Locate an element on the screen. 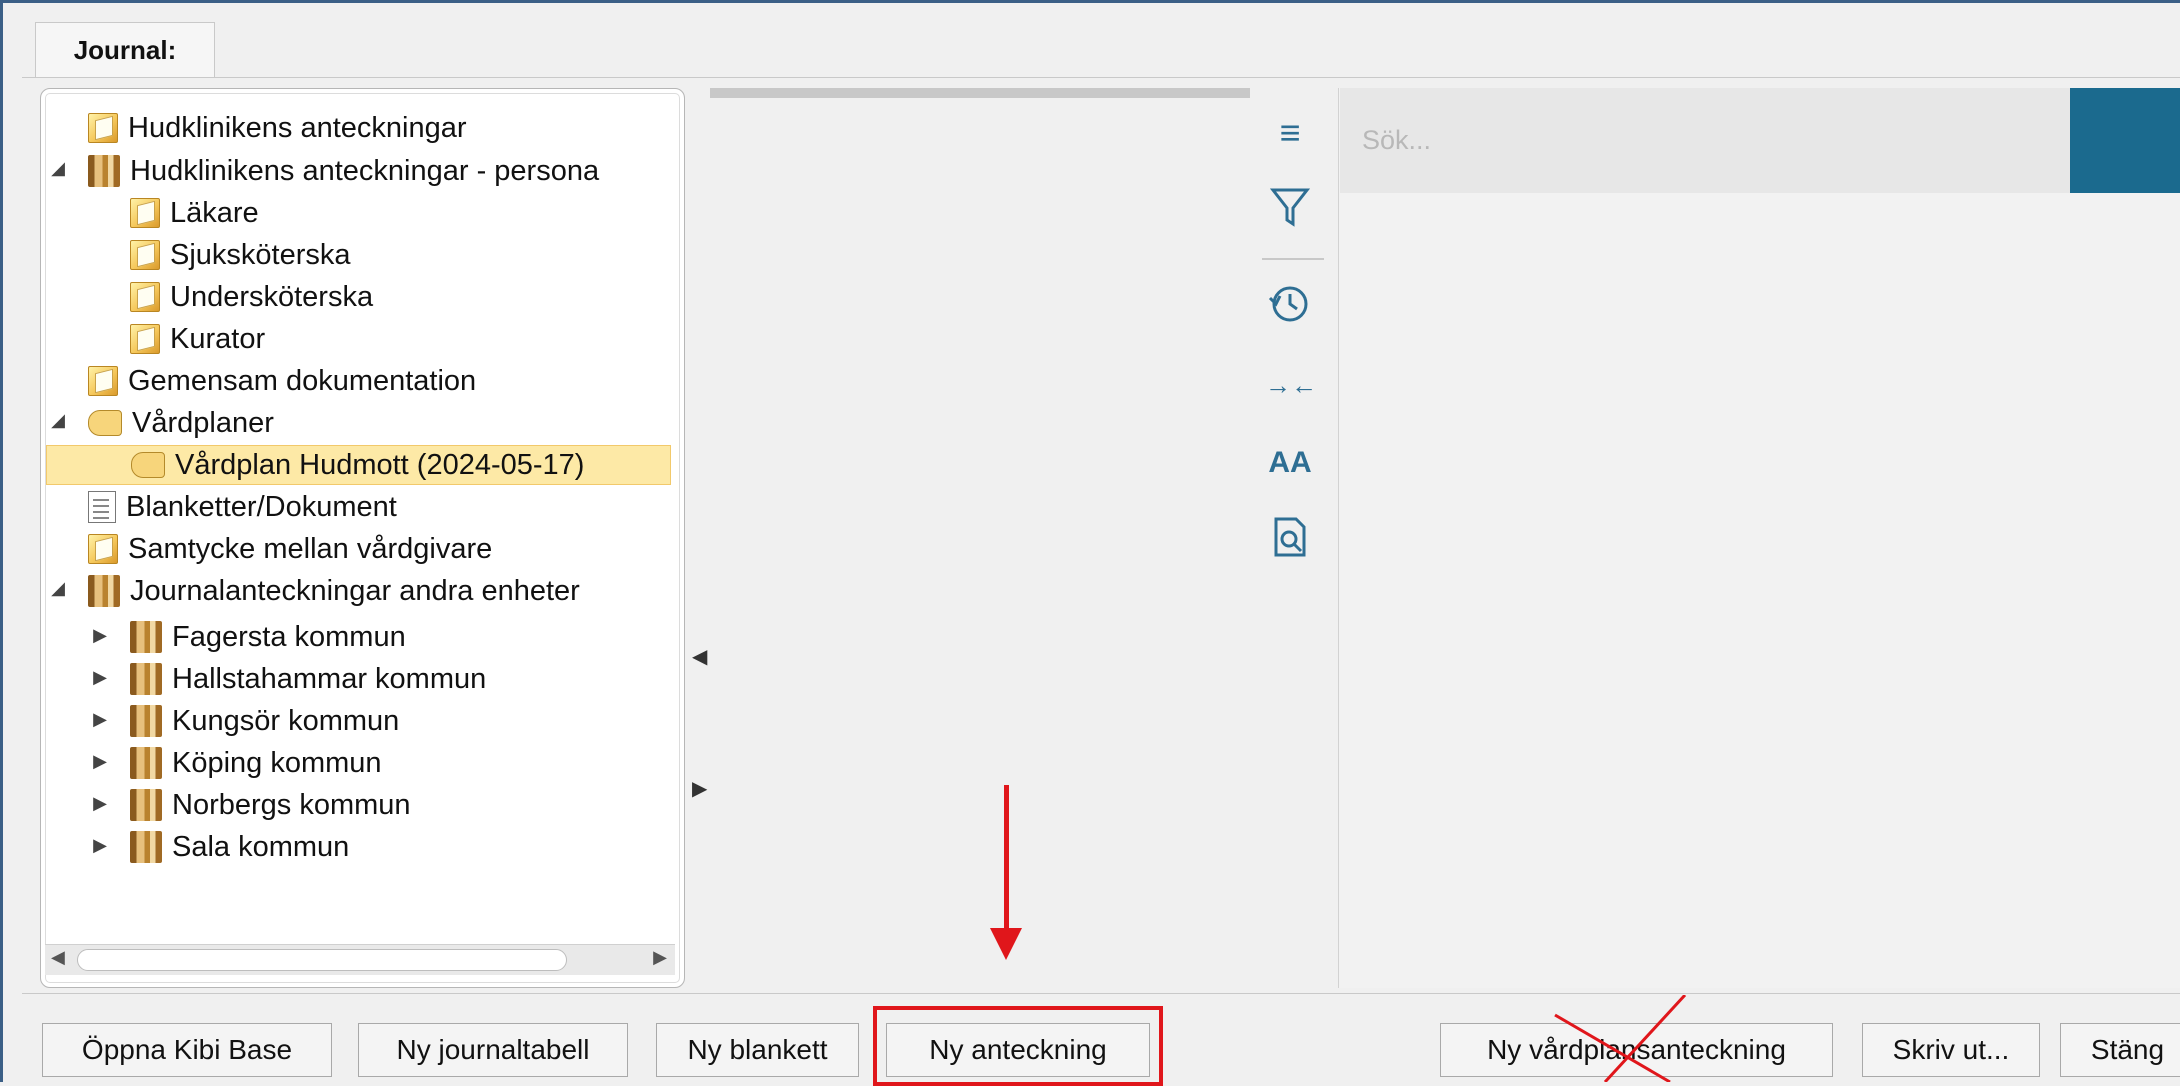 This screenshot has width=2180, height=1086. tree-item-label: Samtycke mellan vårdgivare is located at coordinates (310, 548).